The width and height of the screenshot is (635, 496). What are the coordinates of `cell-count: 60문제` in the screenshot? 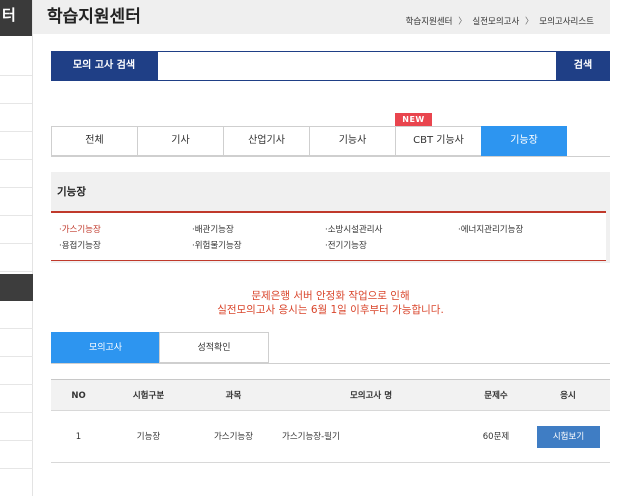 It's located at (496, 437).